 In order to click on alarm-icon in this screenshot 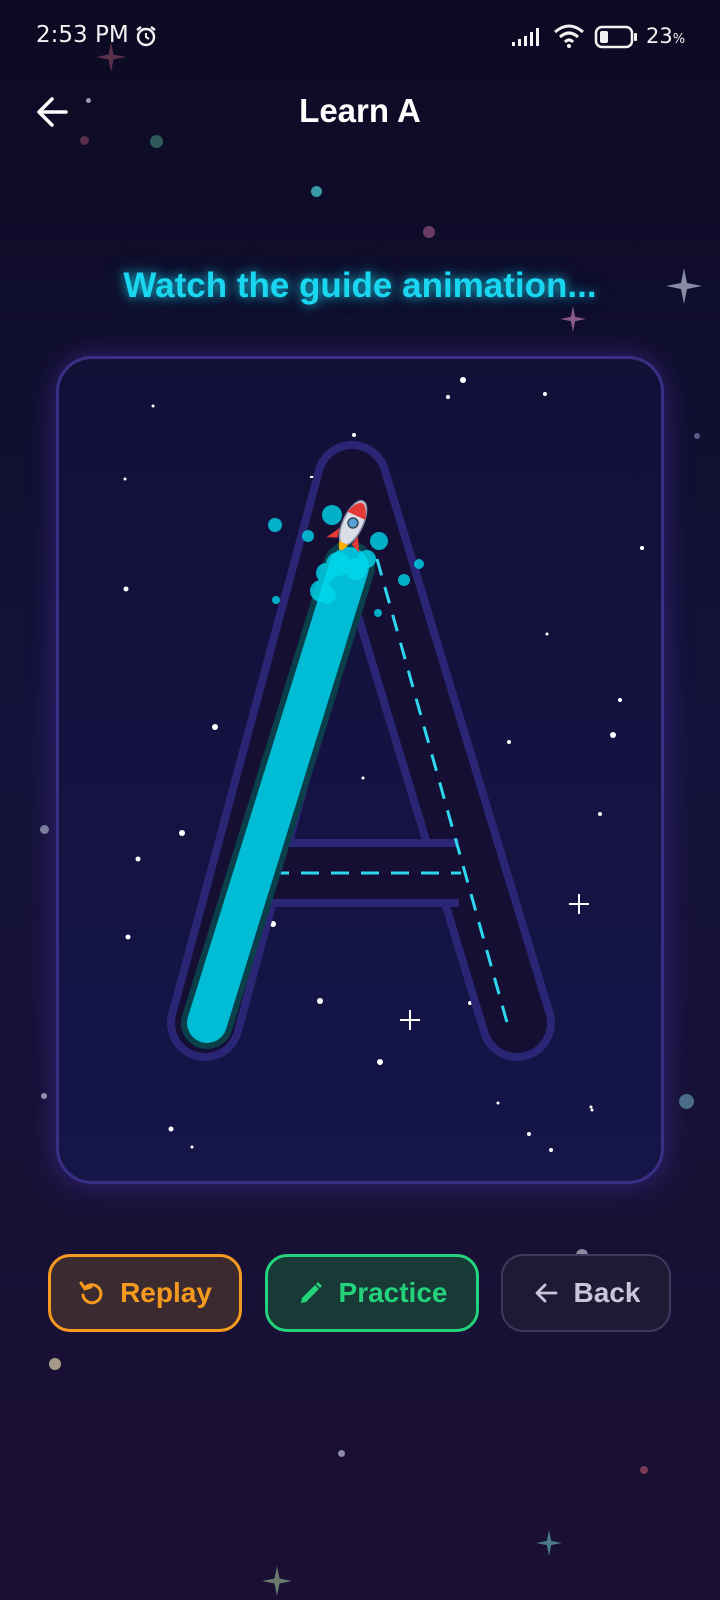, I will do `click(146, 36)`.